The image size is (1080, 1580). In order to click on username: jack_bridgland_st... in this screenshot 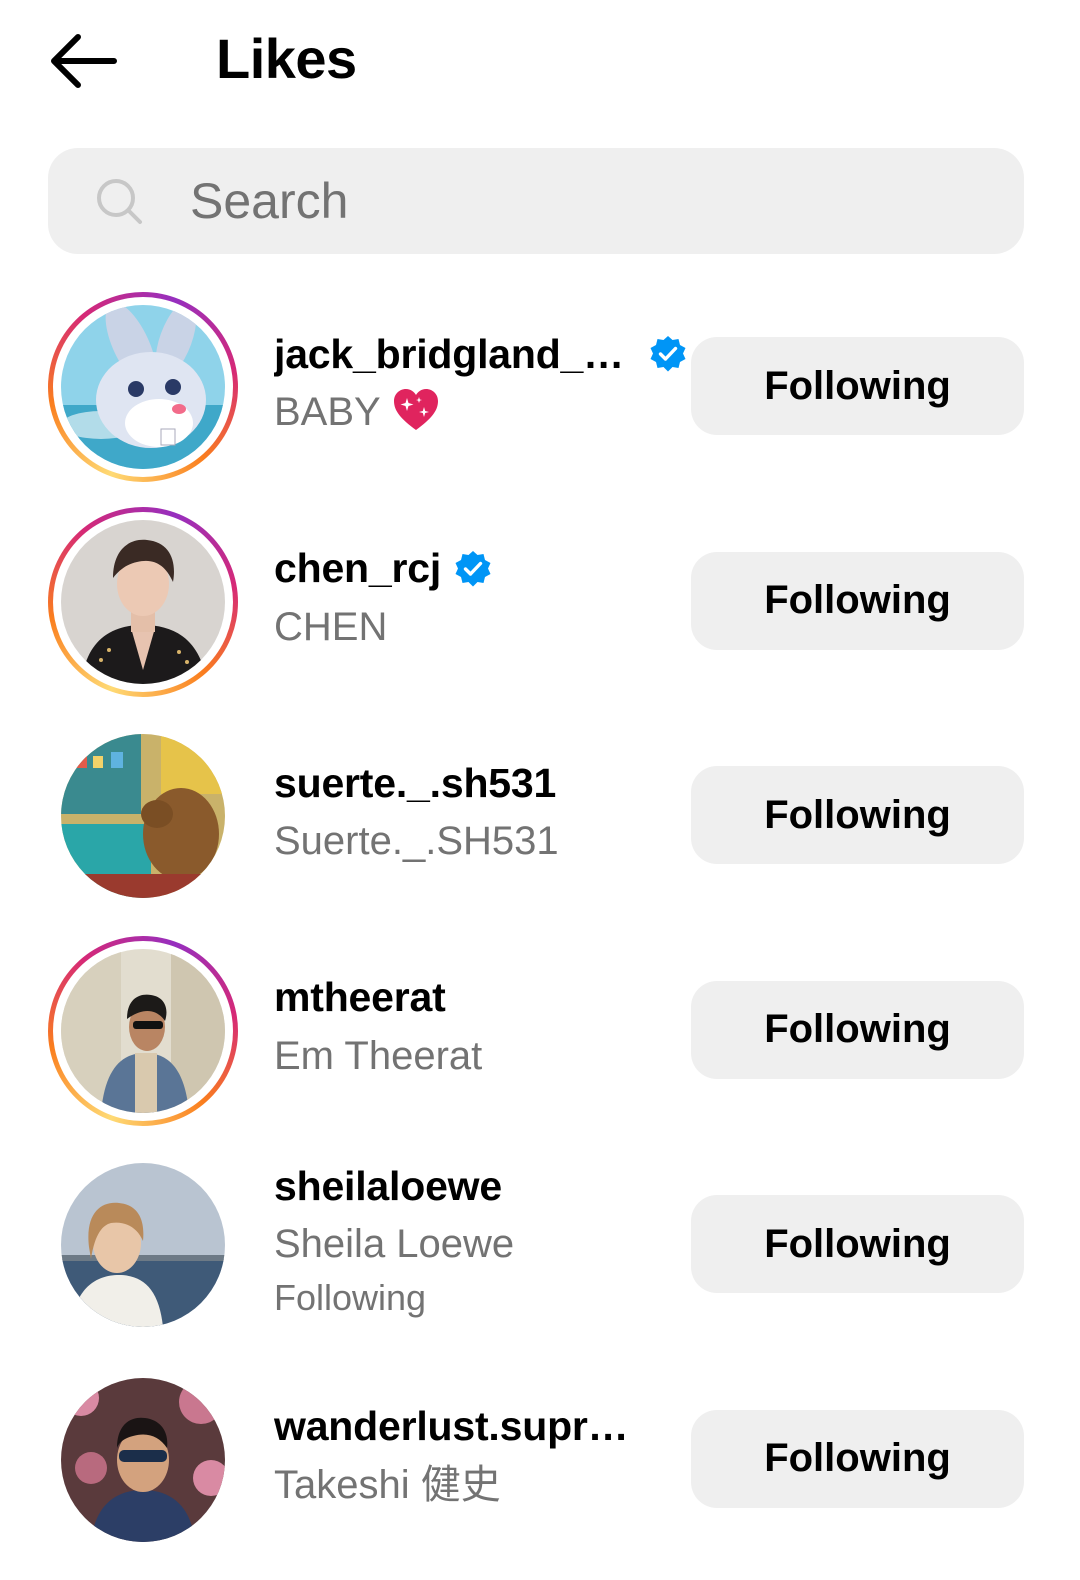, I will do `click(455, 354)`.